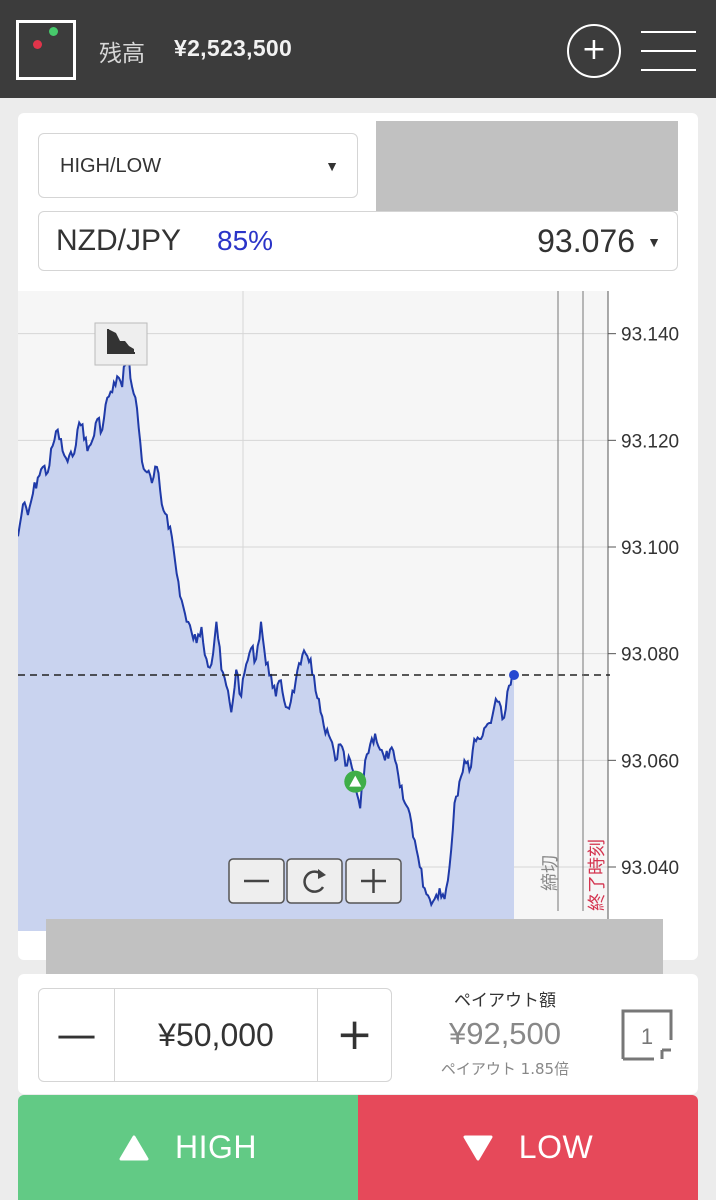  Describe the element at coordinates (650, 761) in the screenshot. I see `y-tick-label: 93.060` at that location.